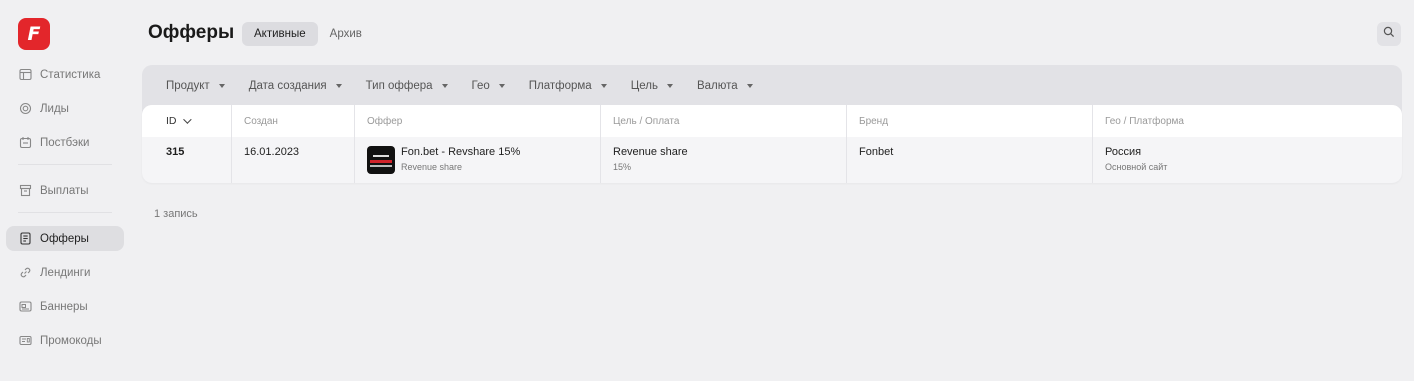  Describe the element at coordinates (25, 191) in the screenshot. I see `payouts-icon` at that location.